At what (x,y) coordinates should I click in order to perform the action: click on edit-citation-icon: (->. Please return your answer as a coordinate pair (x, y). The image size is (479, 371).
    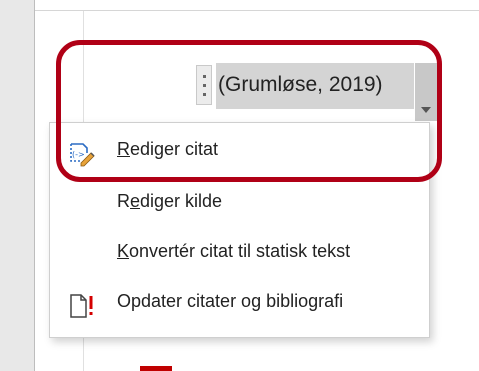
    Looking at the image, I should click on (82, 152).